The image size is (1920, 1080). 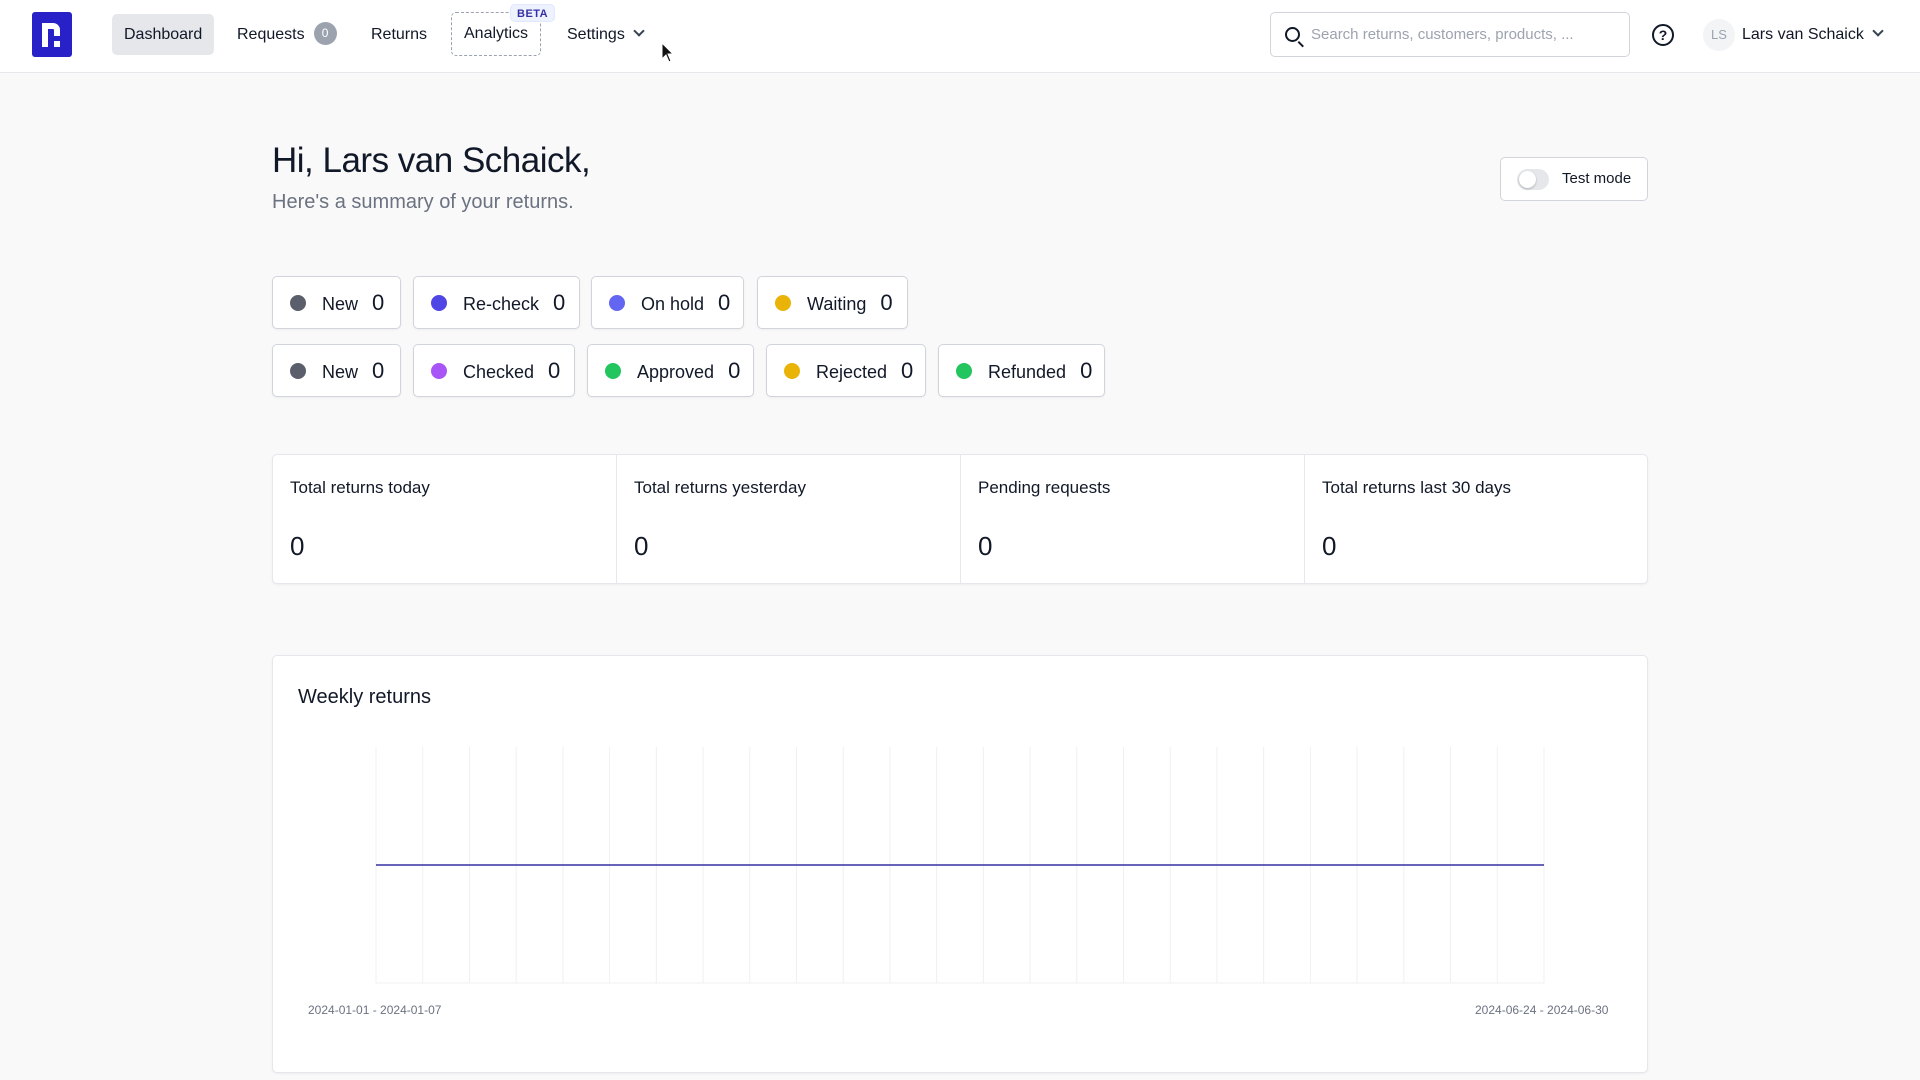 What do you see at coordinates (1416, 487) in the screenshot?
I see `stat-label: Total returns last 30 days` at bounding box center [1416, 487].